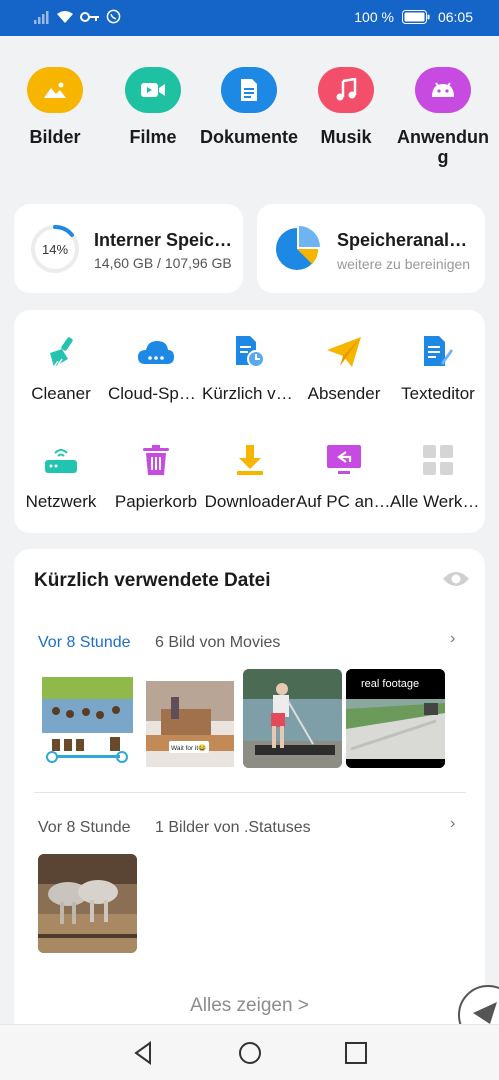 This screenshot has height=1080, width=499. Describe the element at coordinates (55, 90) in the screenshot. I see `image-icon` at that location.